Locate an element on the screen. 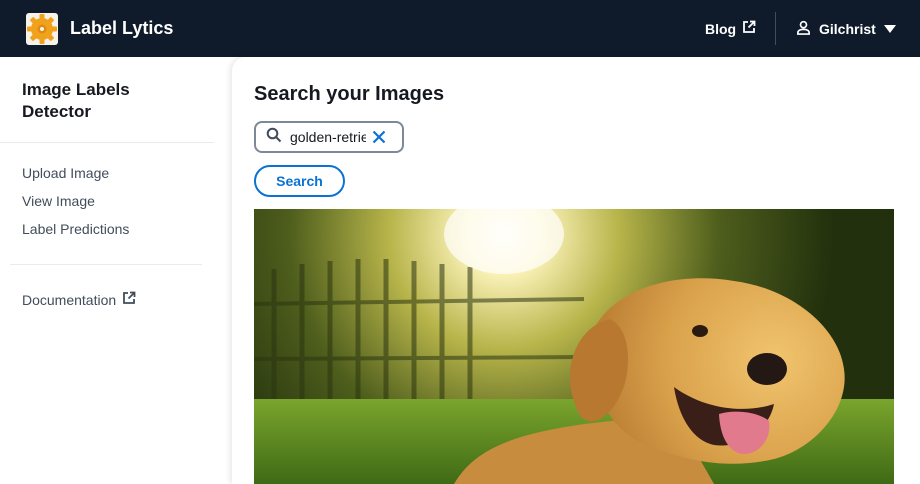  blog-label: Blog is located at coordinates (721, 28).